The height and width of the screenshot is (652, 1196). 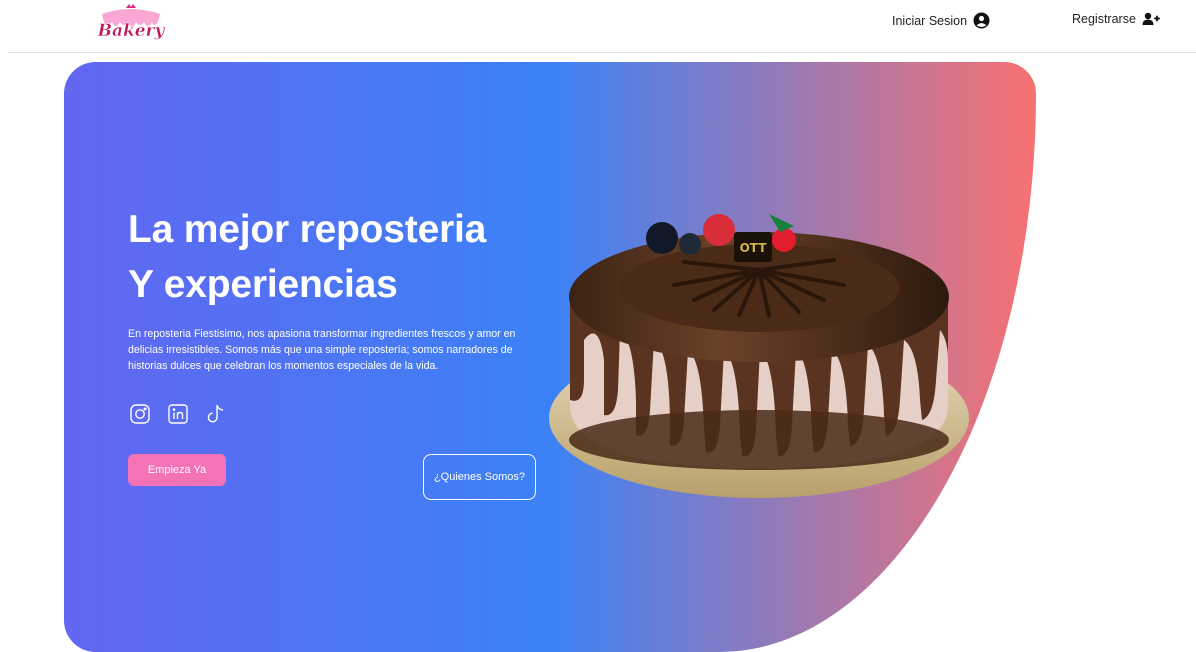 I want to click on navbar-divider, so click(x=602, y=52).